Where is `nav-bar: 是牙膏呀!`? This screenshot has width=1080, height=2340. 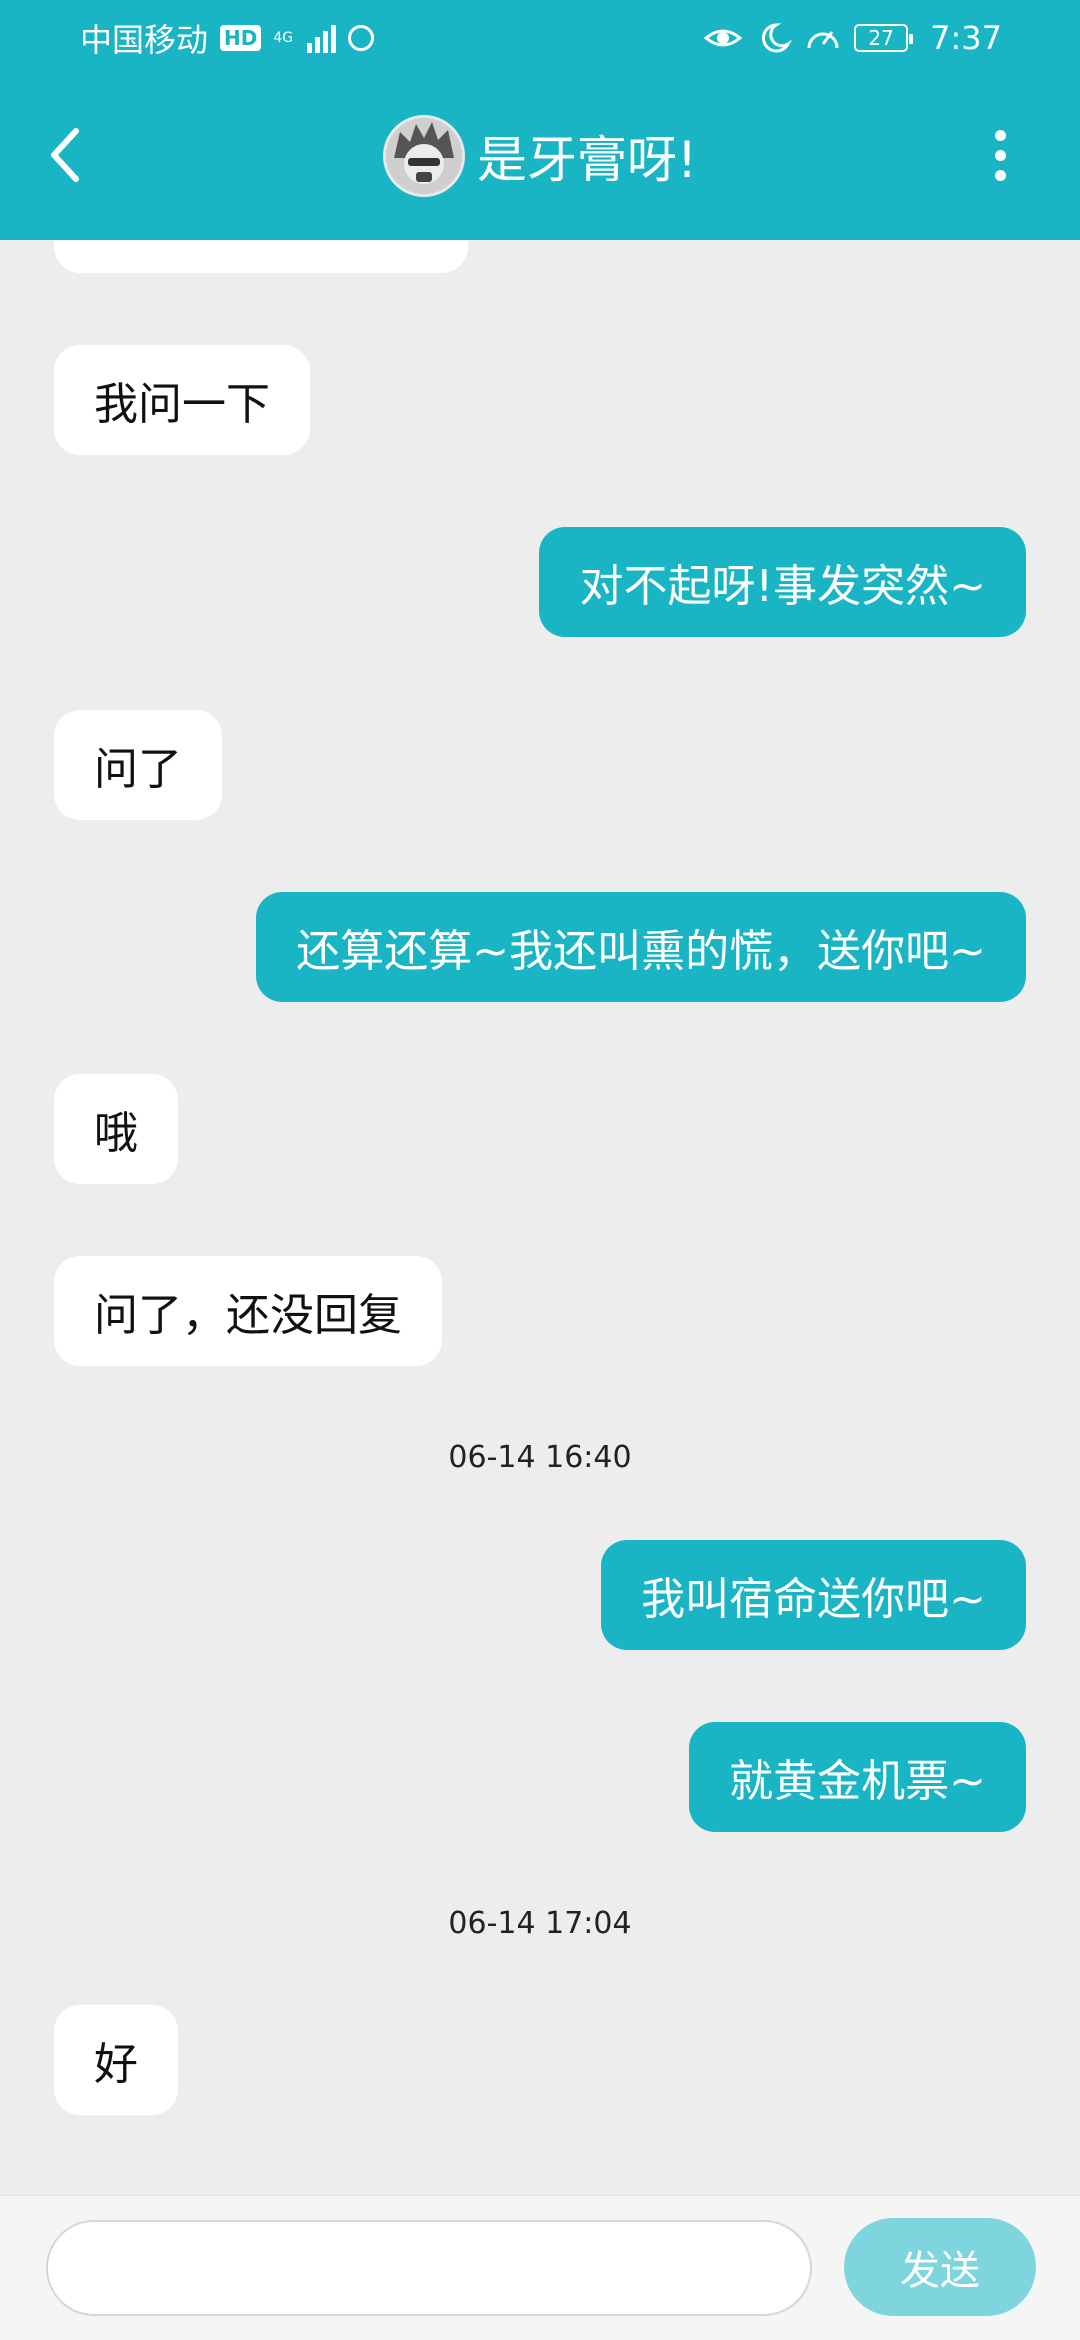 nav-bar: 是牙膏呀! is located at coordinates (540, 157).